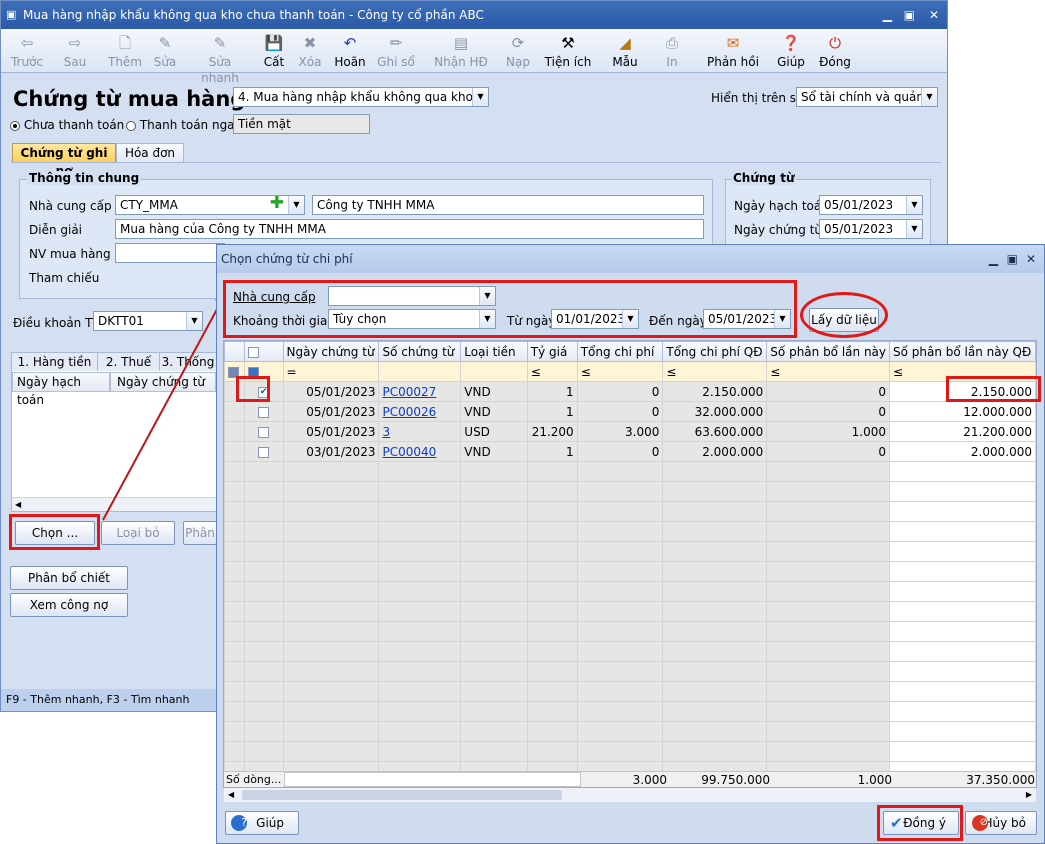  What do you see at coordinates (962, 351) in the screenshot?
I see `col-alloc-qd: Số phân bổ lần này QĐ` at bounding box center [962, 351].